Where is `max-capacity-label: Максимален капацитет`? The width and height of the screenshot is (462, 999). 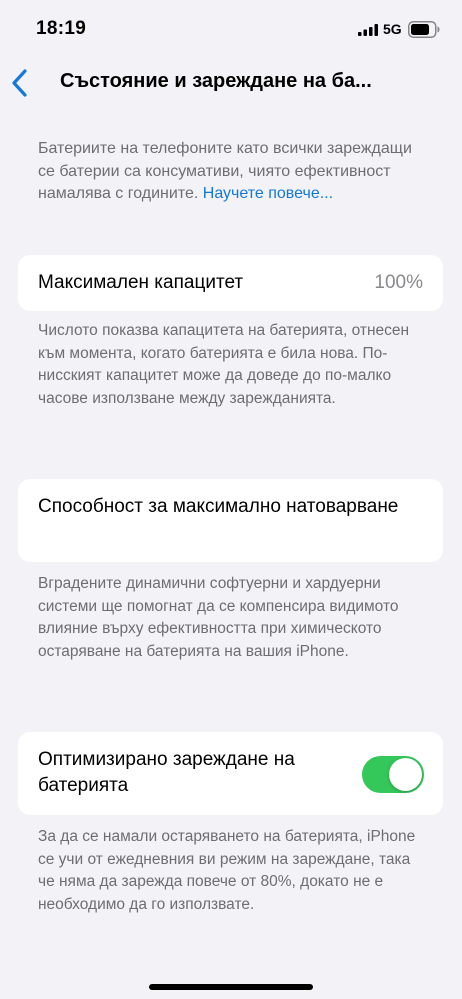
max-capacity-label: Максимален капацитет is located at coordinates (141, 282).